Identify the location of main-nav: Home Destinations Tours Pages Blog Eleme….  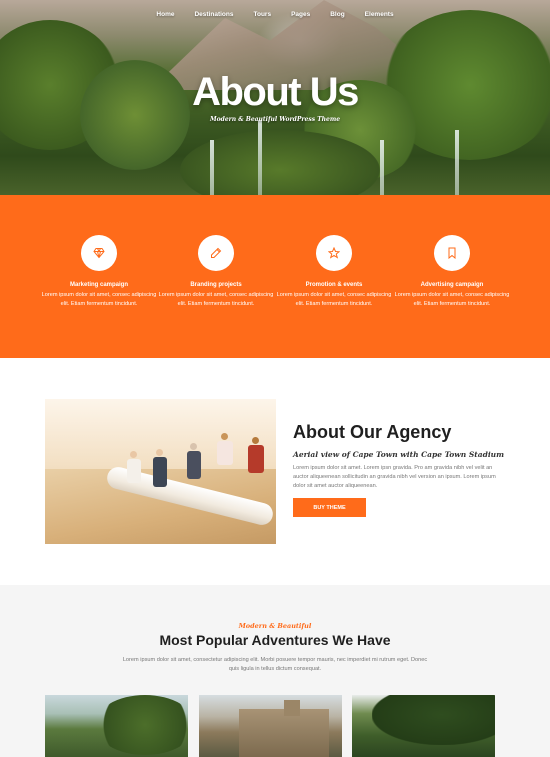
(275, 14).